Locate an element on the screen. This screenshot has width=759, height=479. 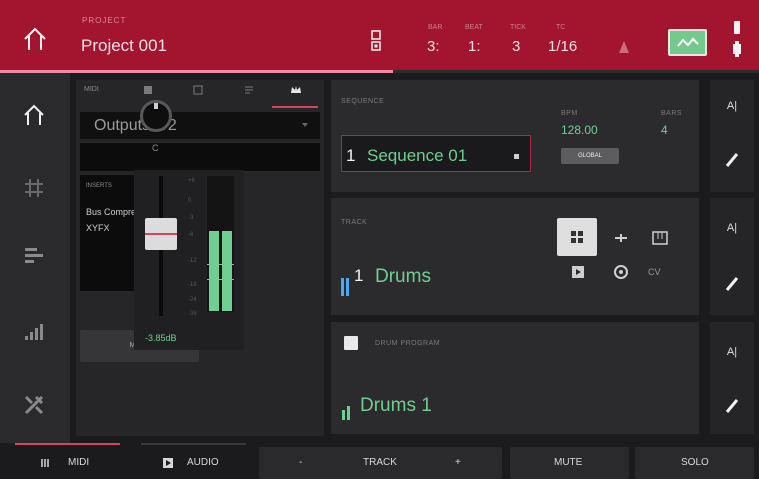
clip-icon is located at coordinates (578, 272).